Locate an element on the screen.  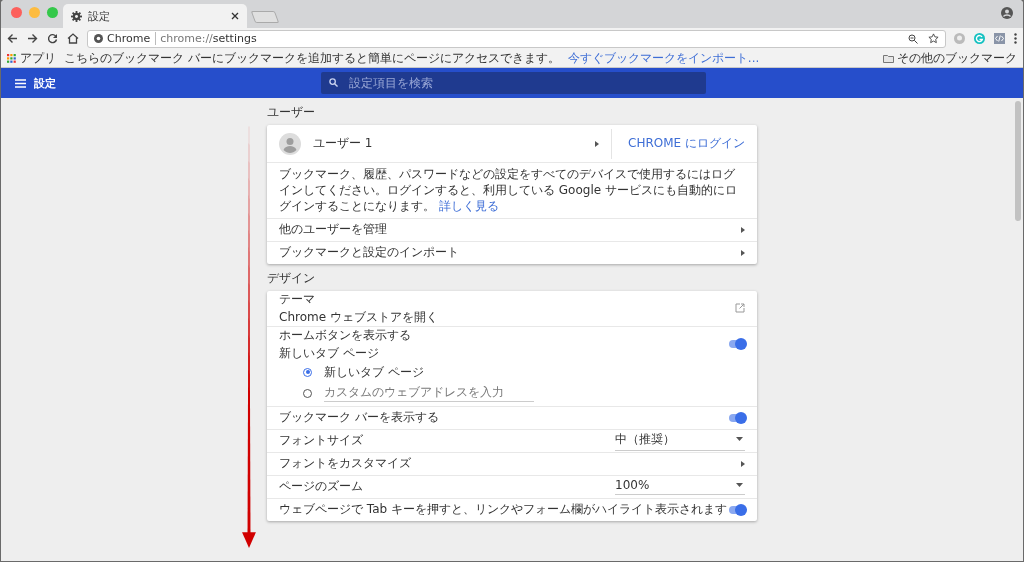
row-label: ブックマーク バーを表示する is located at coordinates (359, 418).